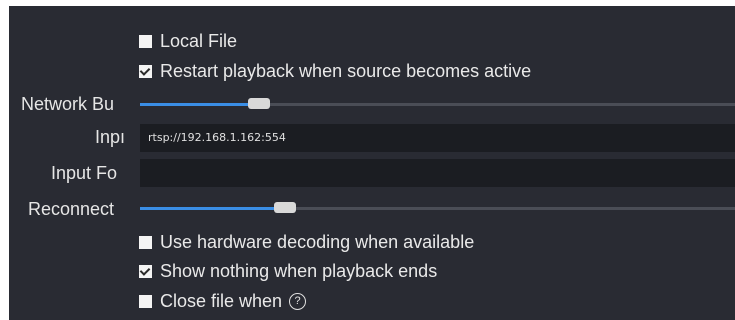 The width and height of the screenshot is (735, 320). I want to click on hardware-decoding-label: Use hardware decoding when available, so click(317, 241).